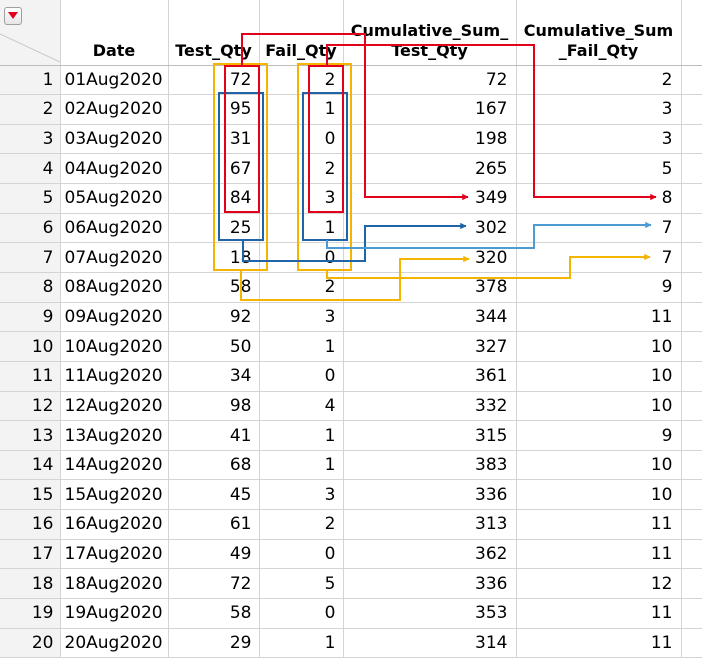 The height and width of the screenshot is (658, 702). What do you see at coordinates (30, 495) in the screenshot?
I see `row-number: 15` at bounding box center [30, 495].